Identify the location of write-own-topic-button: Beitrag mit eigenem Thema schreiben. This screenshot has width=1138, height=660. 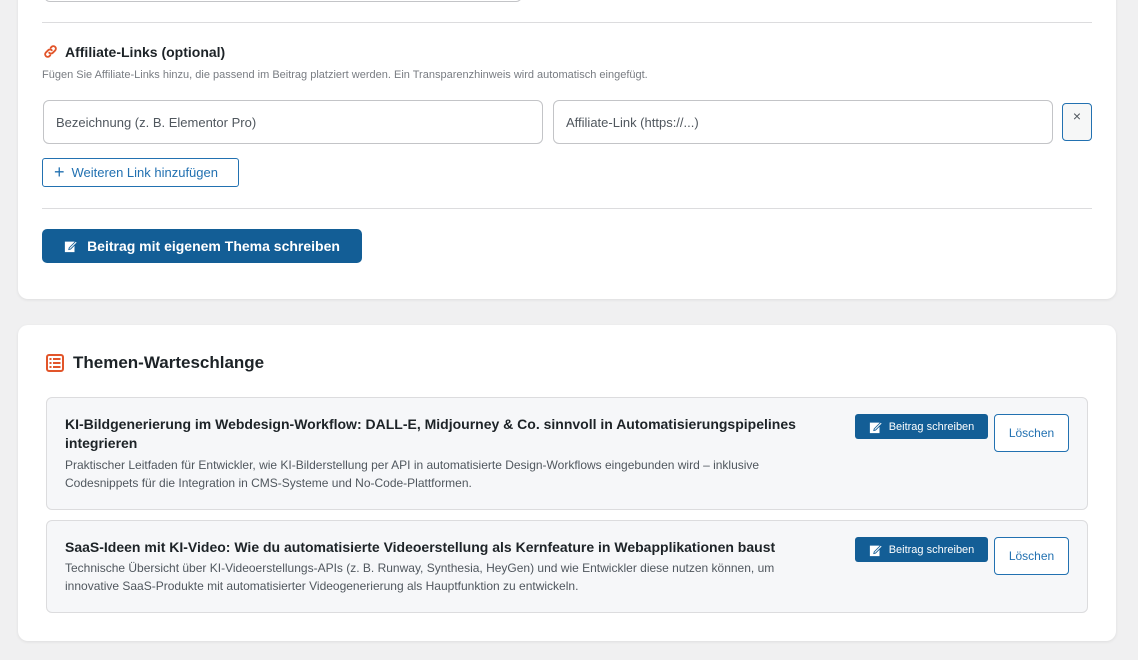
(202, 246).